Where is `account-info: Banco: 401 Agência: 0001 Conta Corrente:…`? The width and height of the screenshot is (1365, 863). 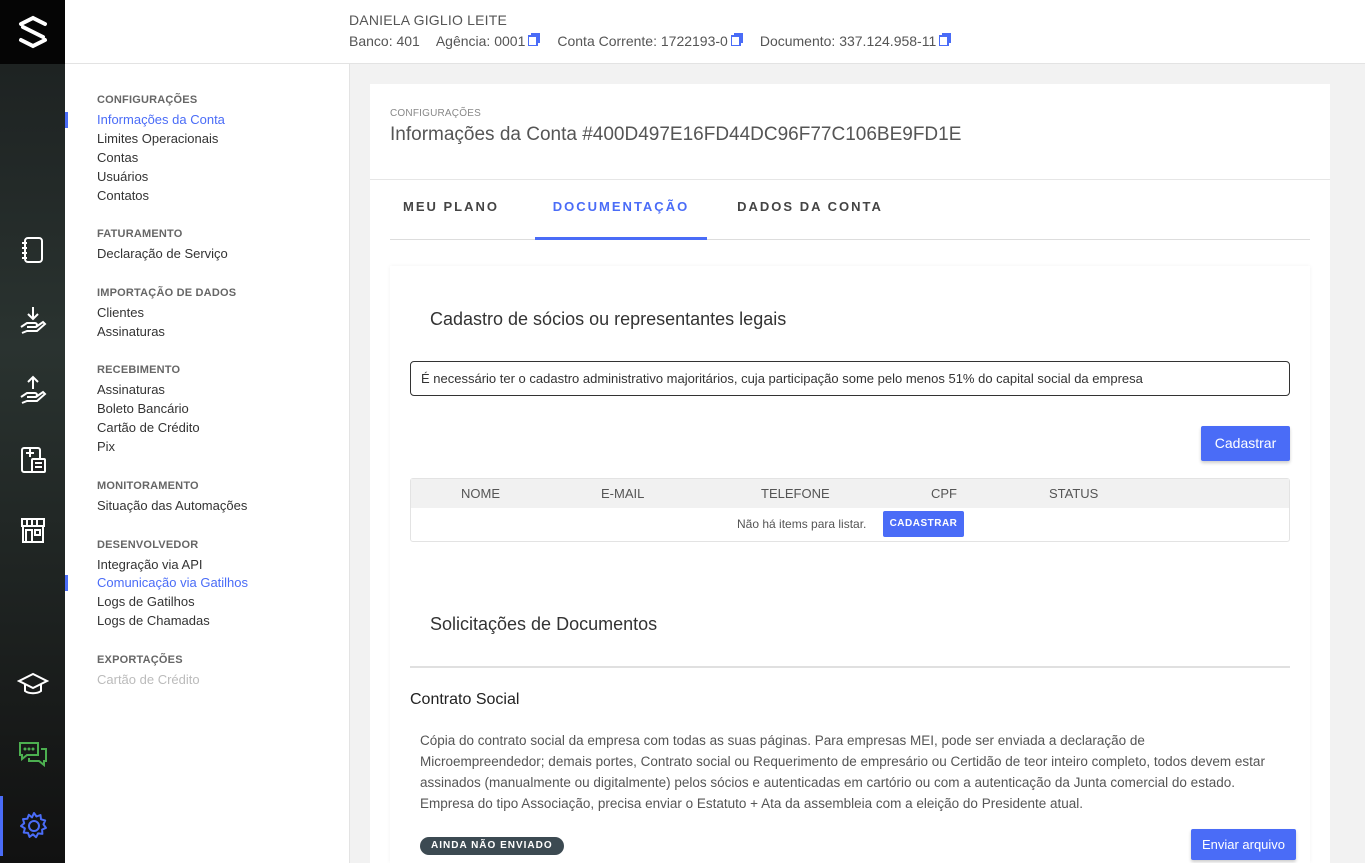
account-info: Banco: 401 Agência: 0001 Conta Corrente:… is located at coordinates (650, 41).